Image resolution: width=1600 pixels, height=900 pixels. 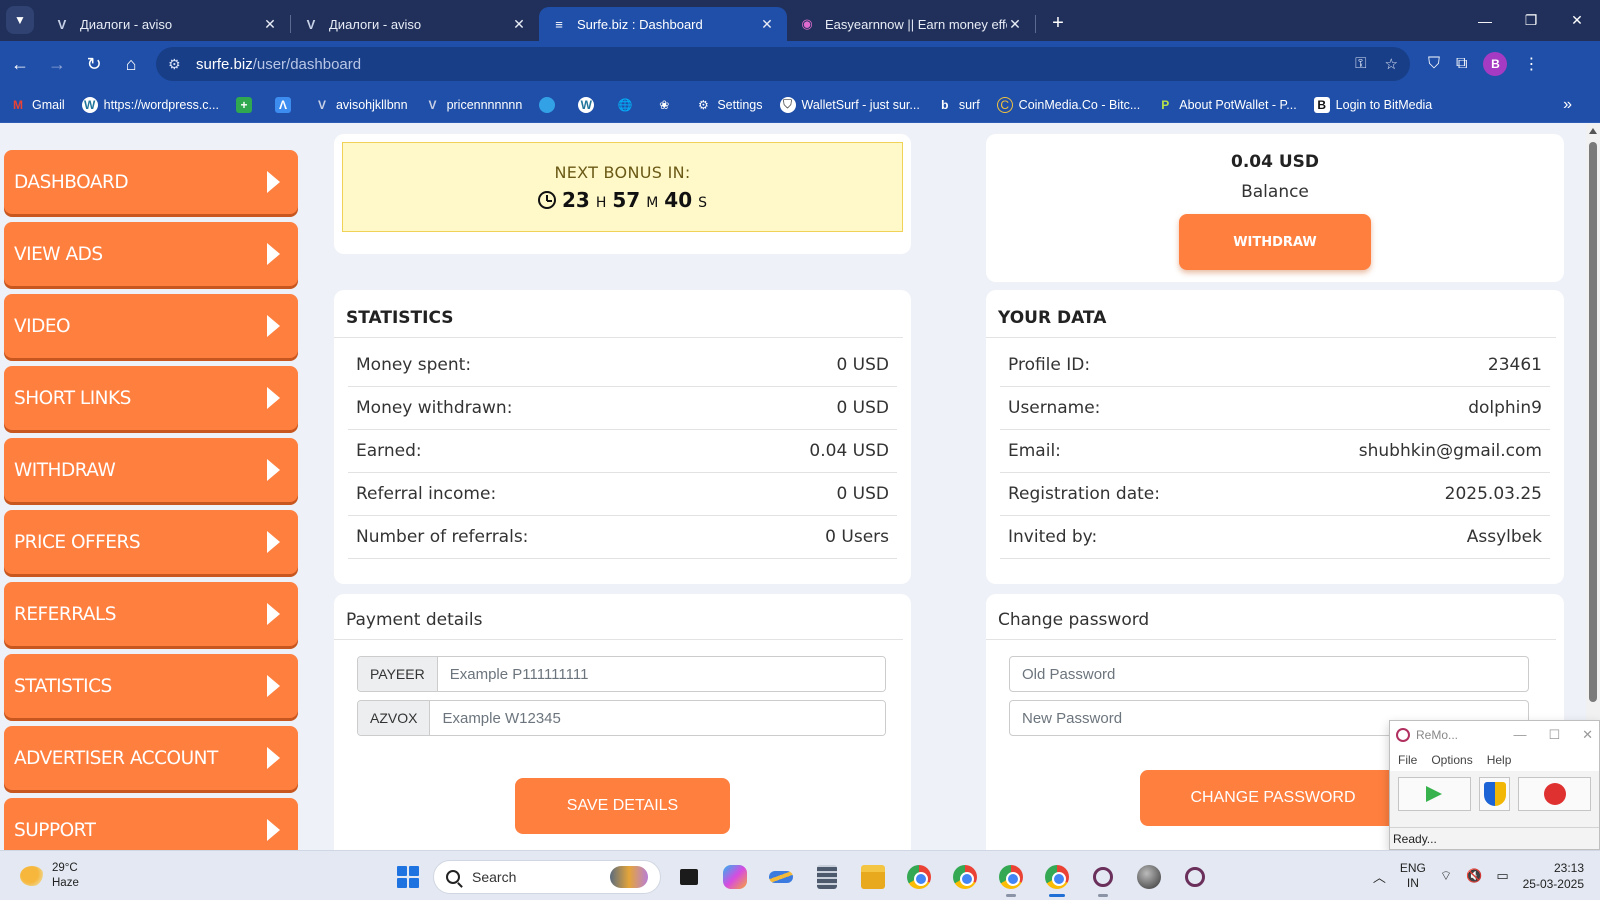 I want to click on bookmark-surf: b surf, so click(x=958, y=105).